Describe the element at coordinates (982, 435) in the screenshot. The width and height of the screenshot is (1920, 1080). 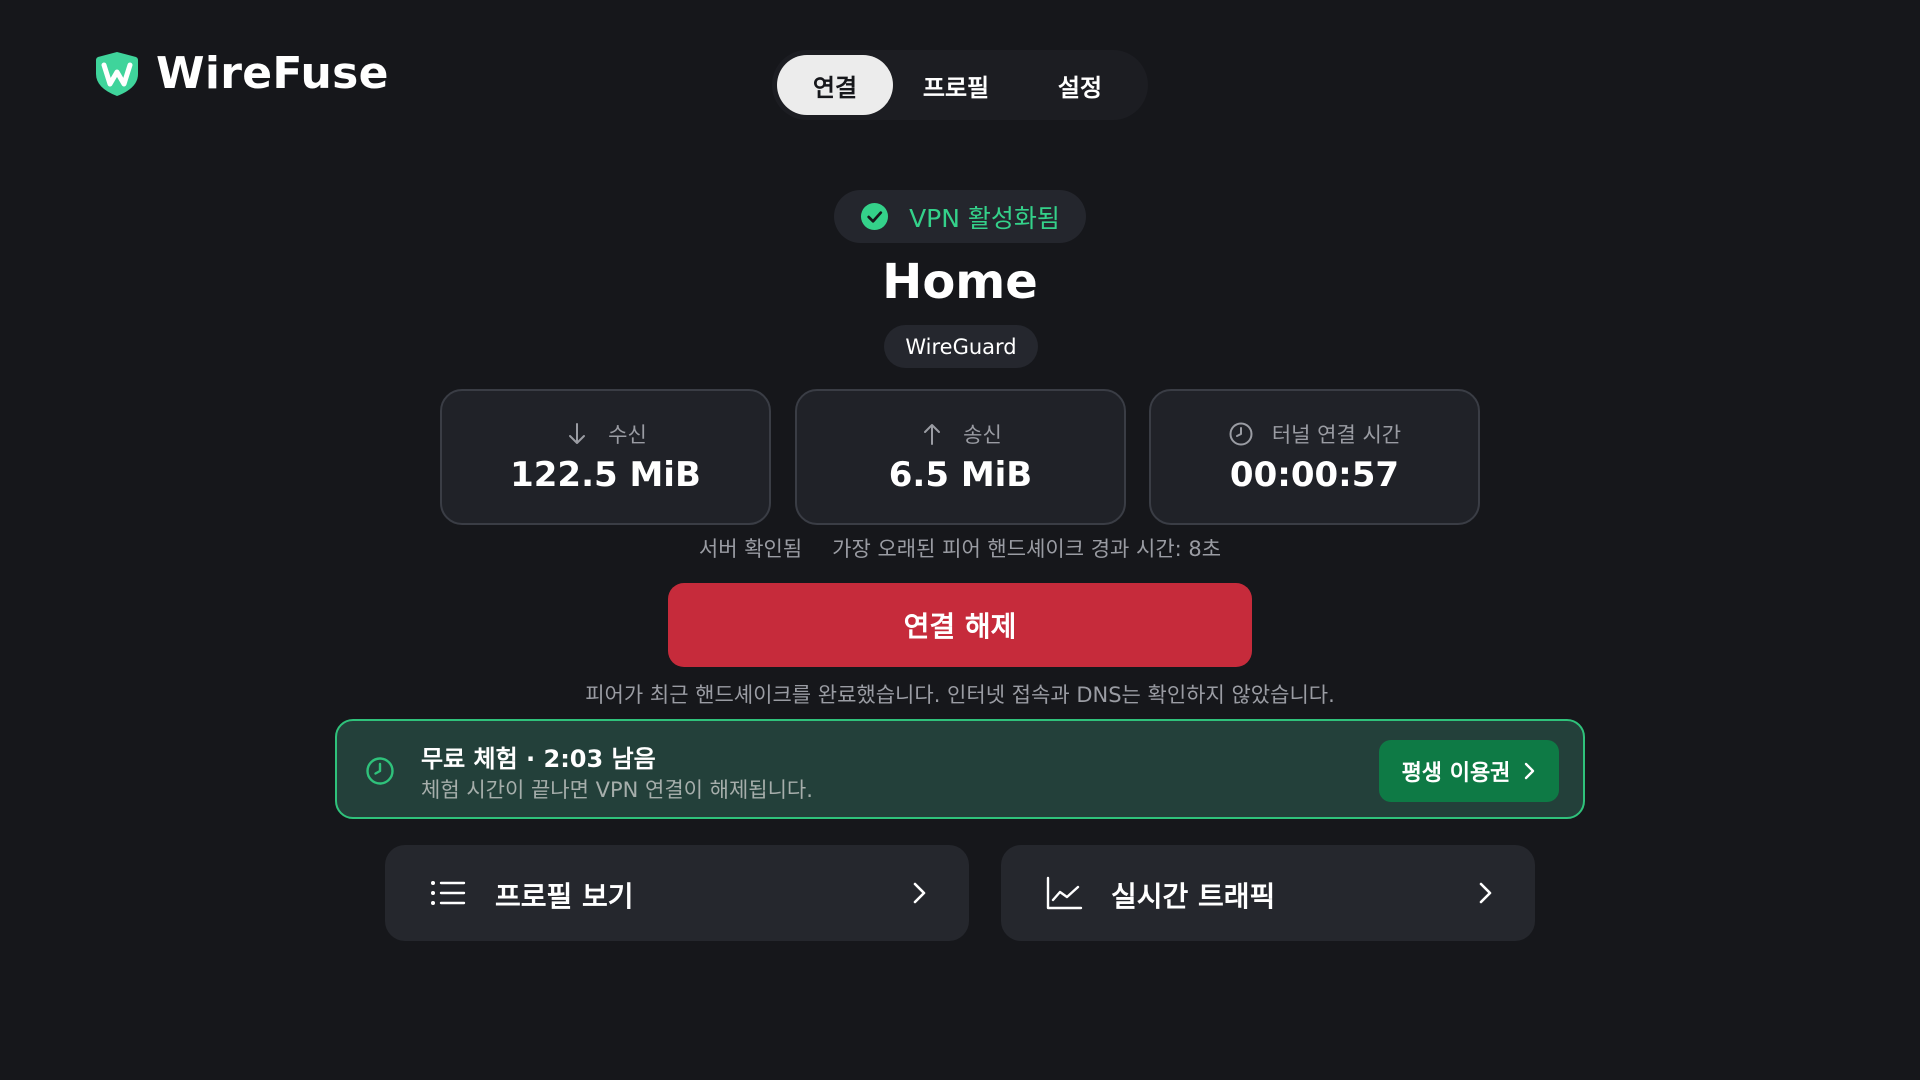
I see `stat-label: 송신` at that location.